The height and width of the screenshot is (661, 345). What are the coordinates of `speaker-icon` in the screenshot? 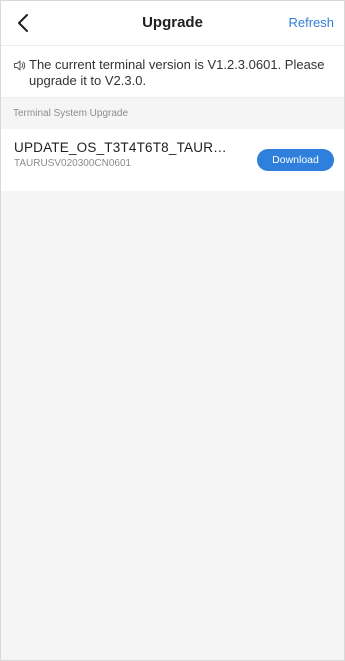 It's located at (20, 65).